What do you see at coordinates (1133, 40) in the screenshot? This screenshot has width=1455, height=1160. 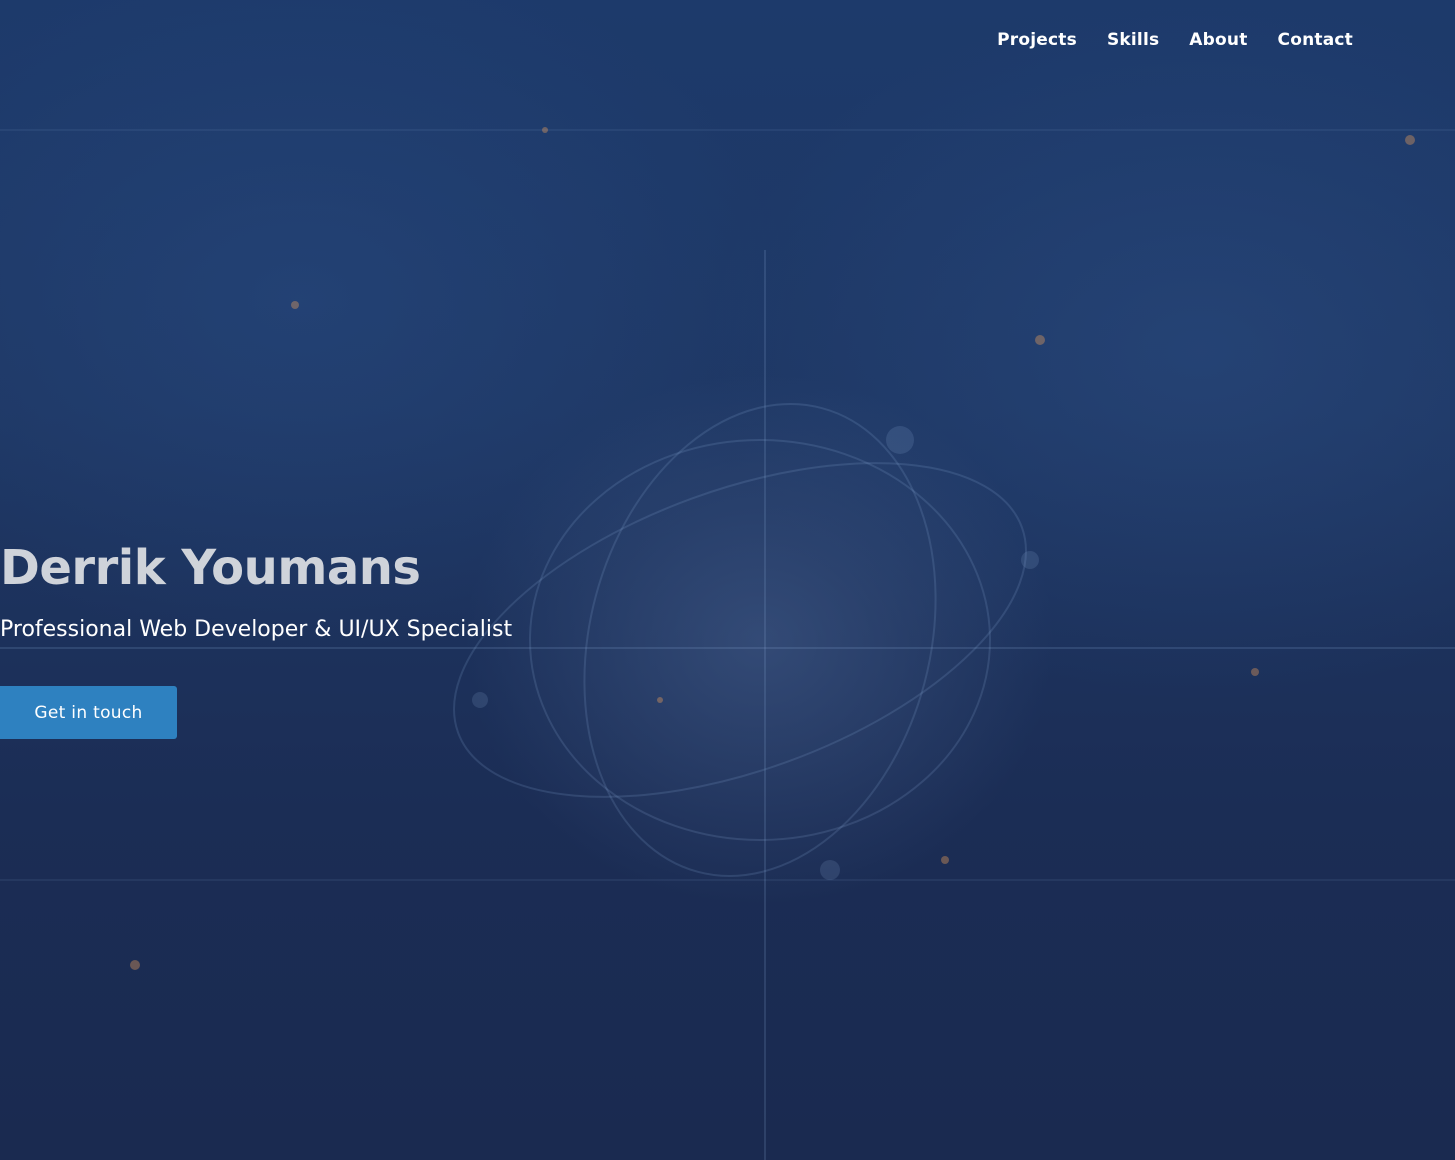 I see `nav-link-skills: Skills` at bounding box center [1133, 40].